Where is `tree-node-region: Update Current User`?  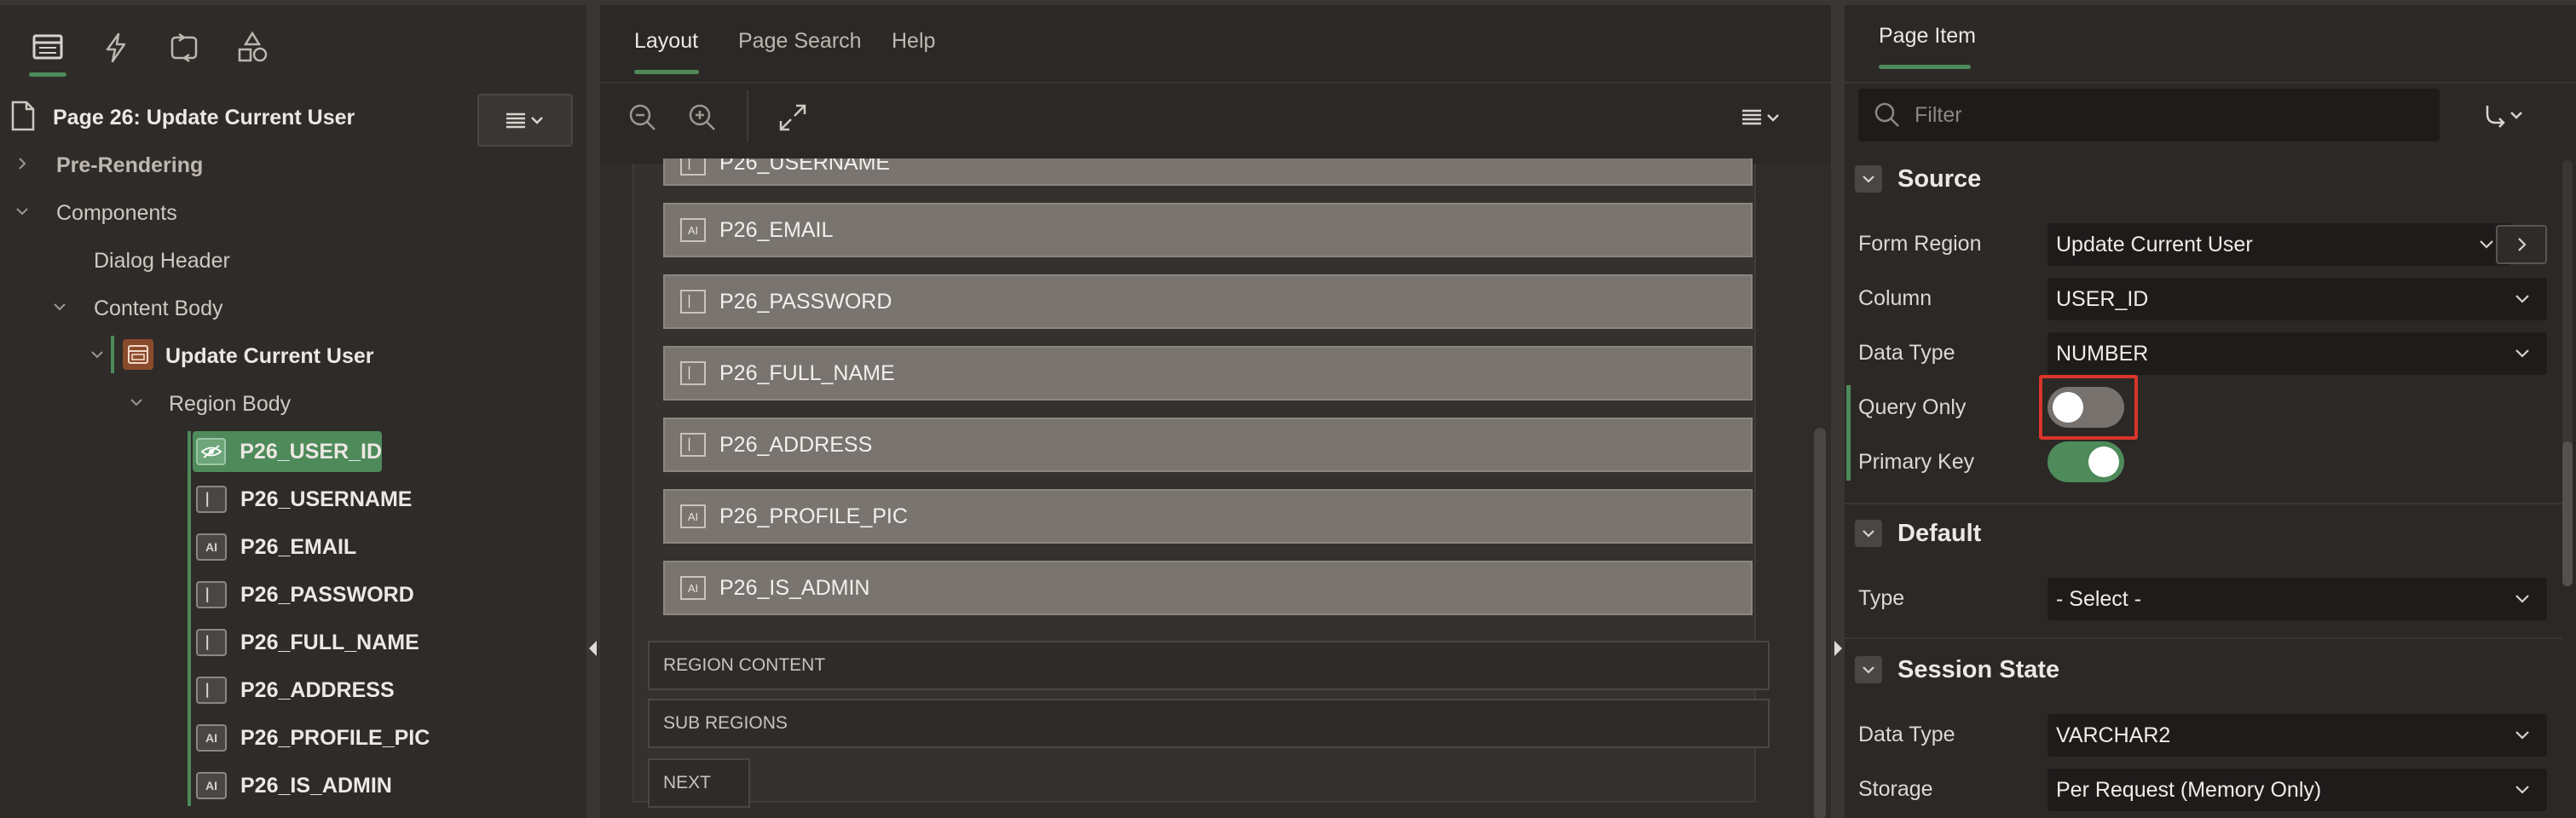
tree-node-region: Update Current User is located at coordinates (269, 356).